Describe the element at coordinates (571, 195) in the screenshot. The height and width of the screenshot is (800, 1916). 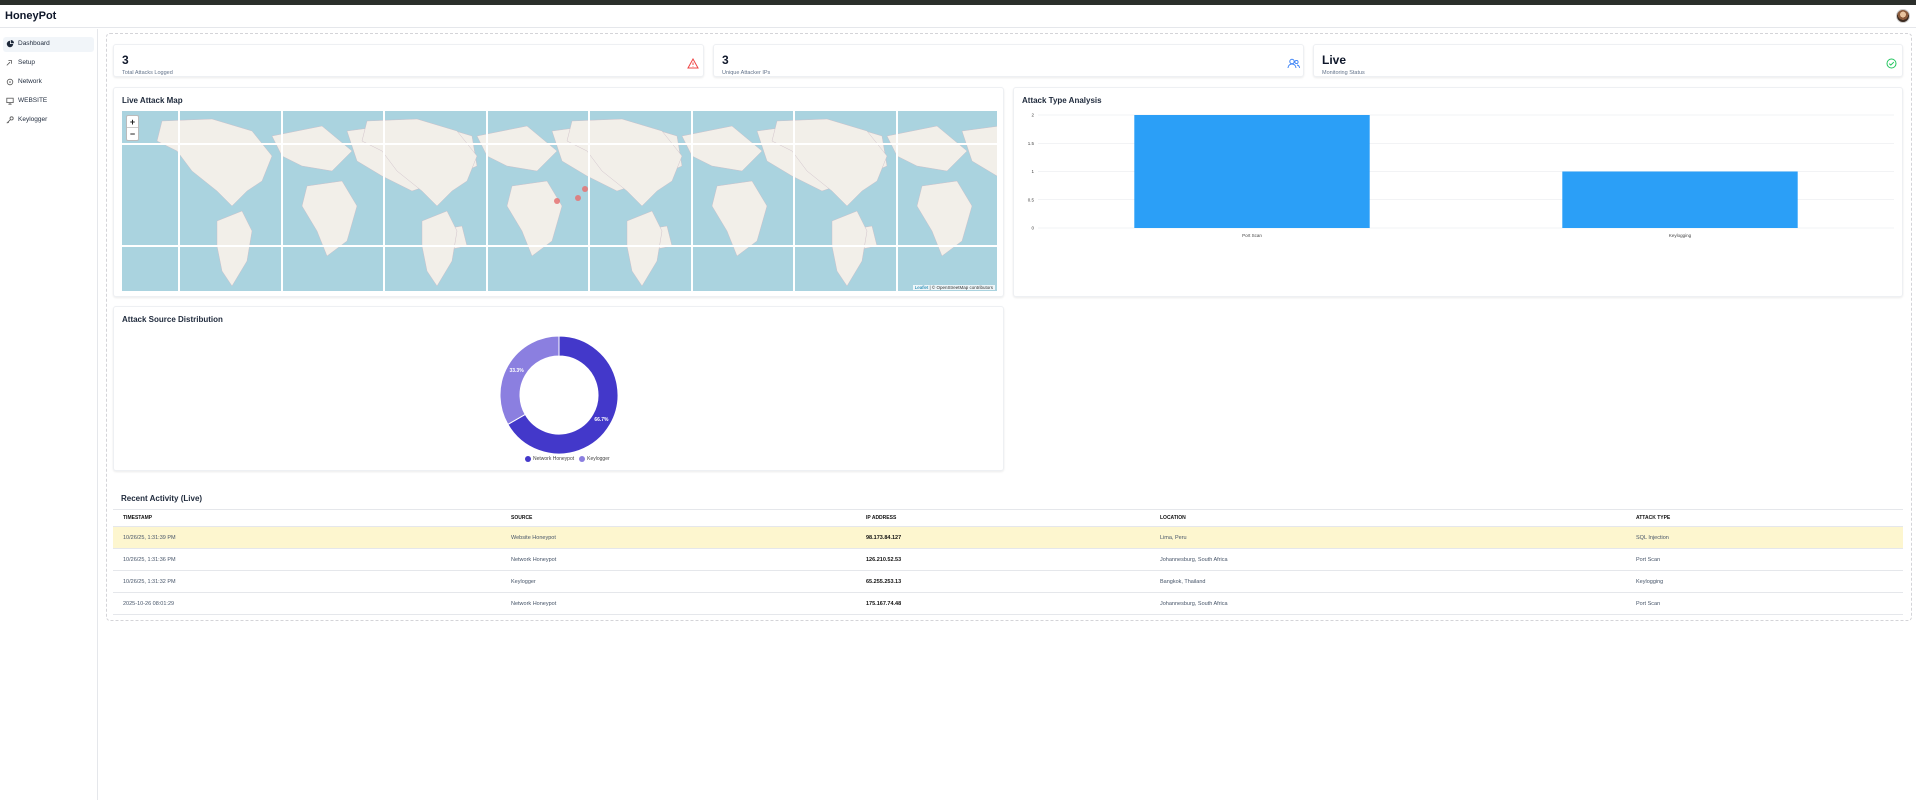
I see `attack-markers` at that location.